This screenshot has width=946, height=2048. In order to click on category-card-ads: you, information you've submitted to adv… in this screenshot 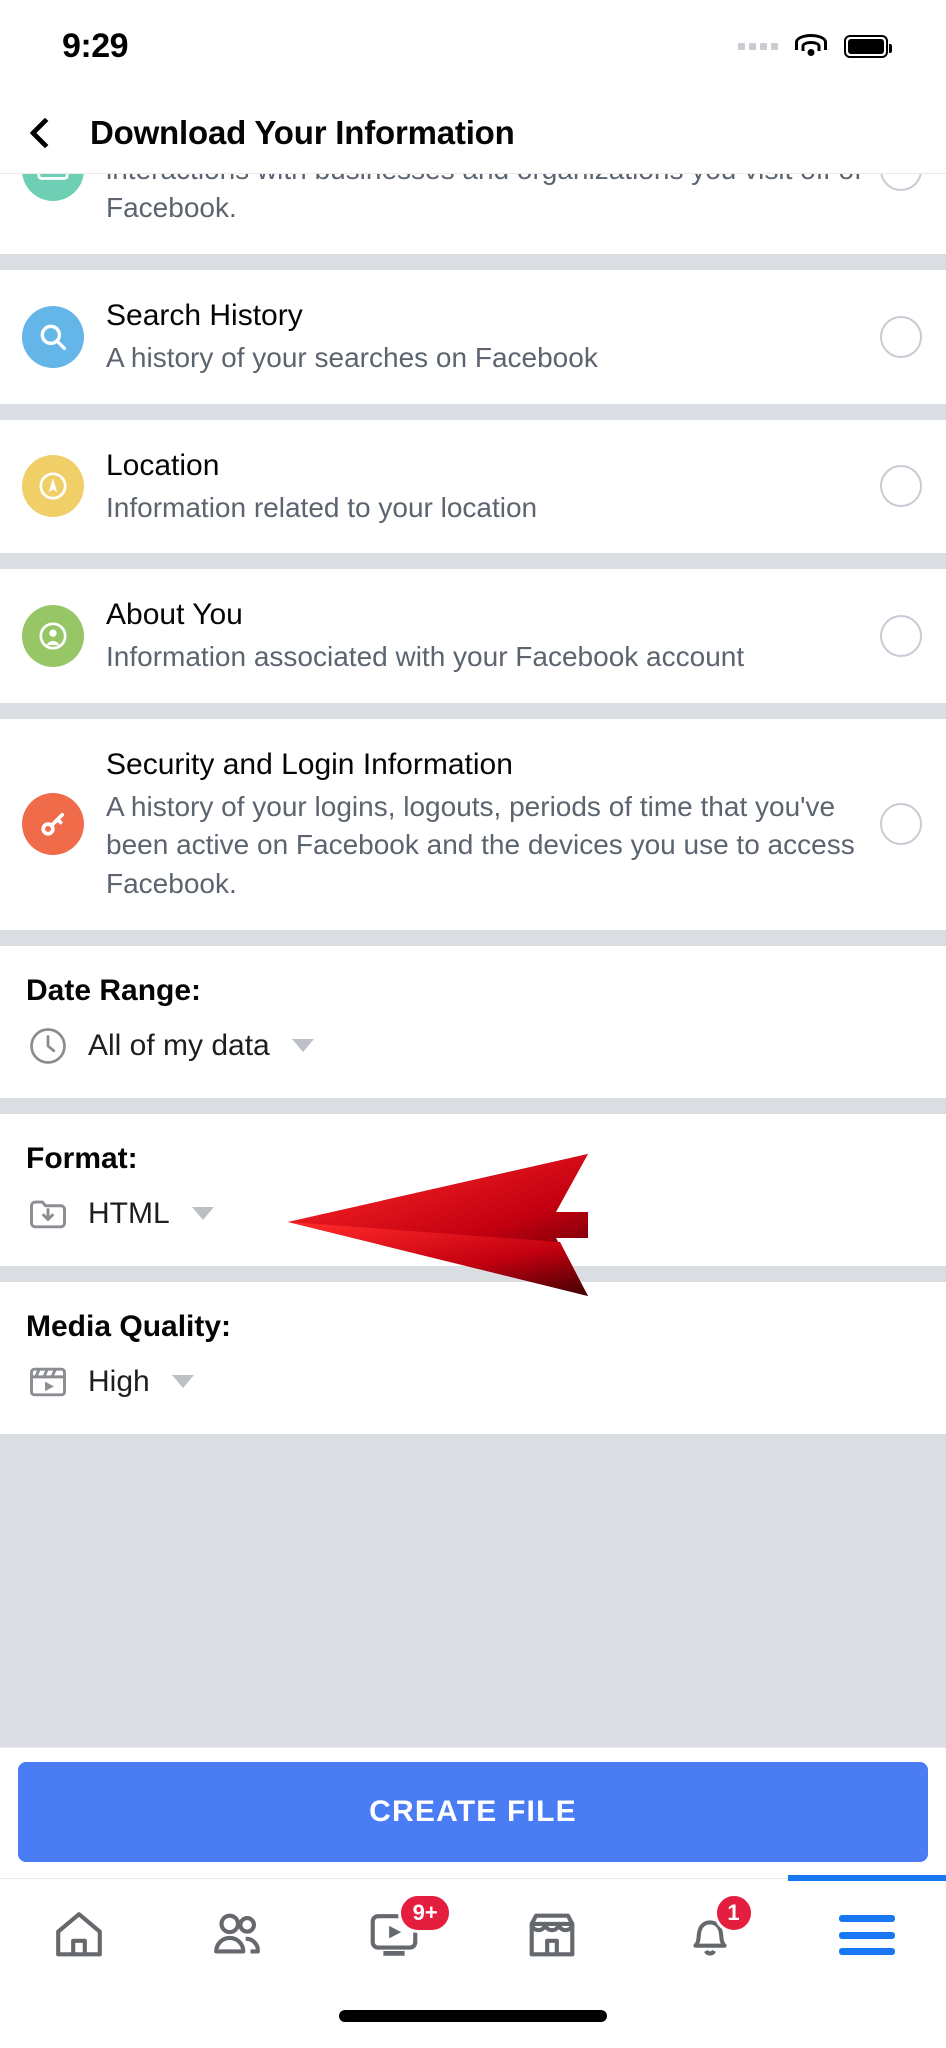, I will do `click(473, 214)`.